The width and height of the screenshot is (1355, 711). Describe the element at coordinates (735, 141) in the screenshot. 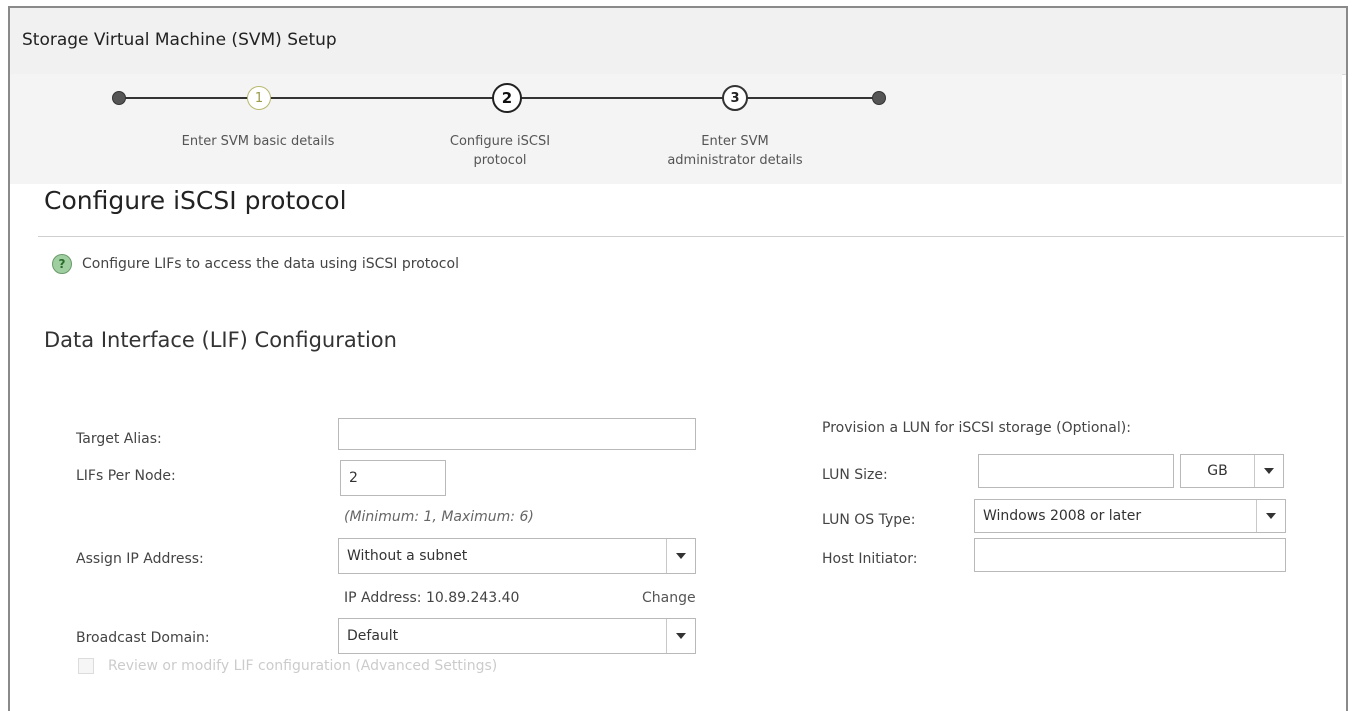

I see `step-3-label-line1: Enter SVM` at that location.